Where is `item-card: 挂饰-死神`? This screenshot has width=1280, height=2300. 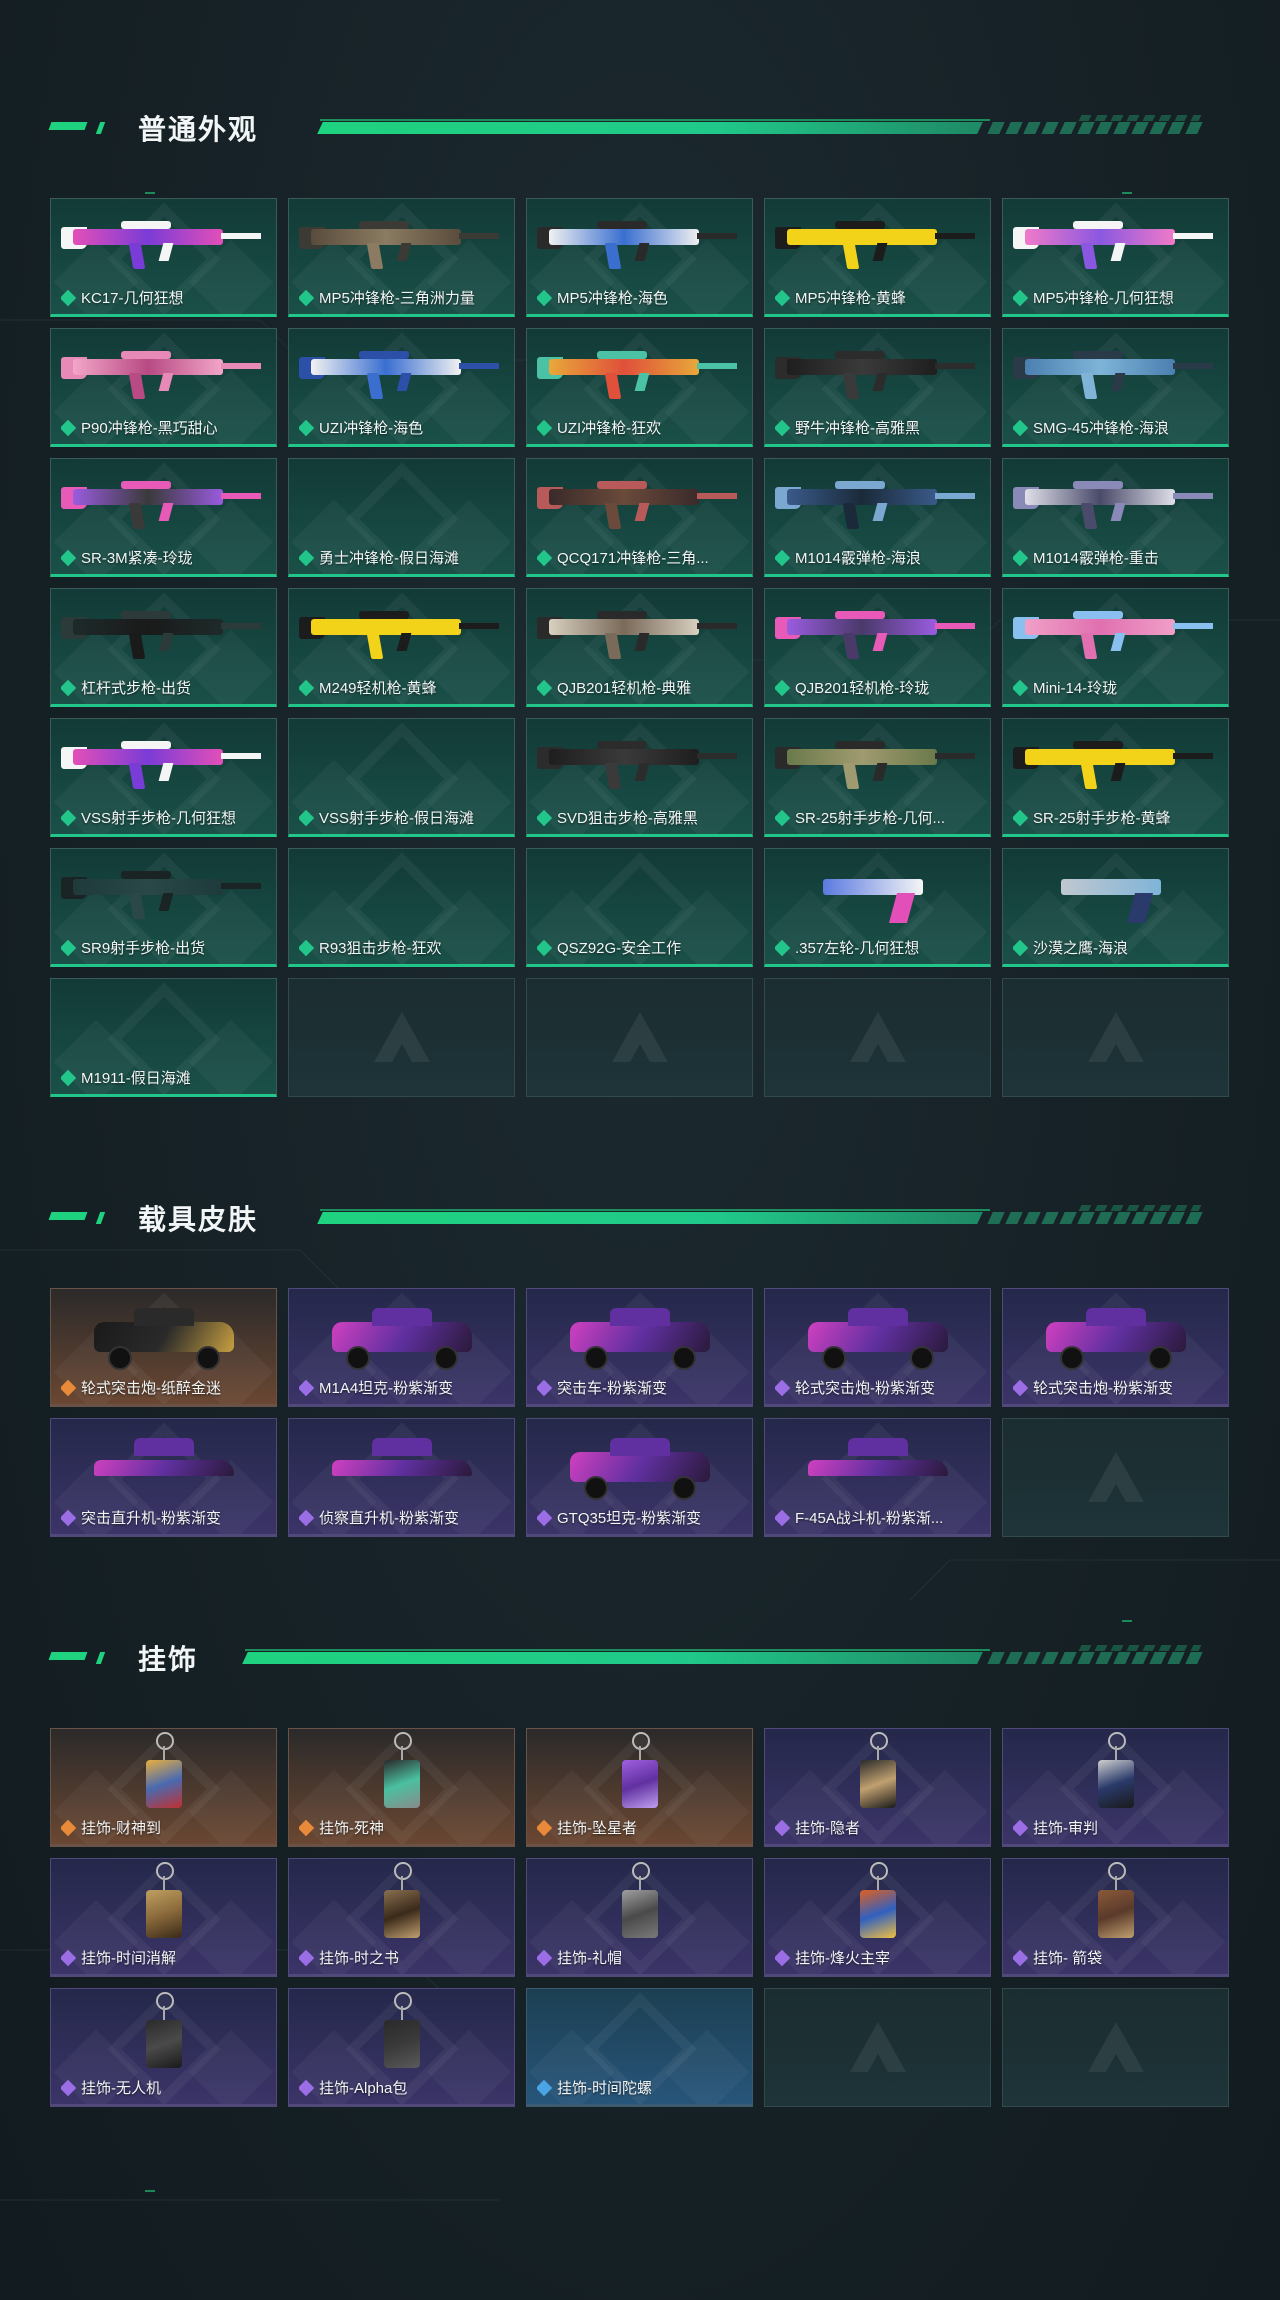 item-card: 挂饰-死神 is located at coordinates (401, 1787).